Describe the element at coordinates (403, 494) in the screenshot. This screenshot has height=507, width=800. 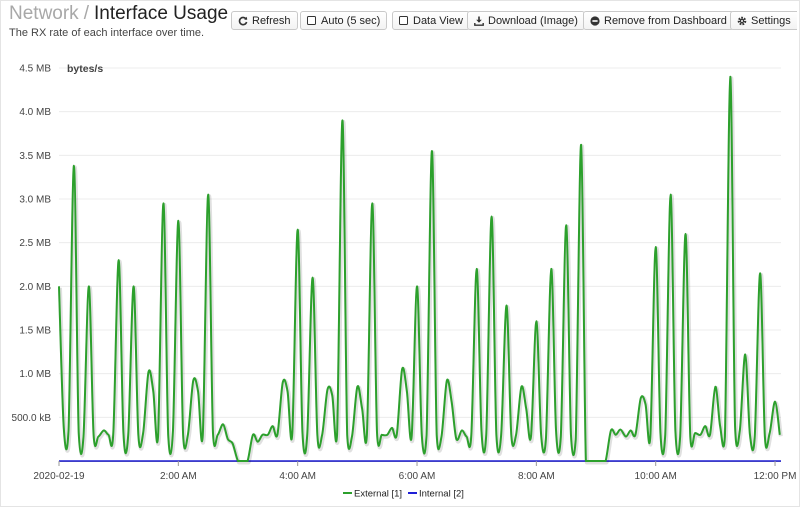
I see `legend: External [1] Internal [2]` at that location.